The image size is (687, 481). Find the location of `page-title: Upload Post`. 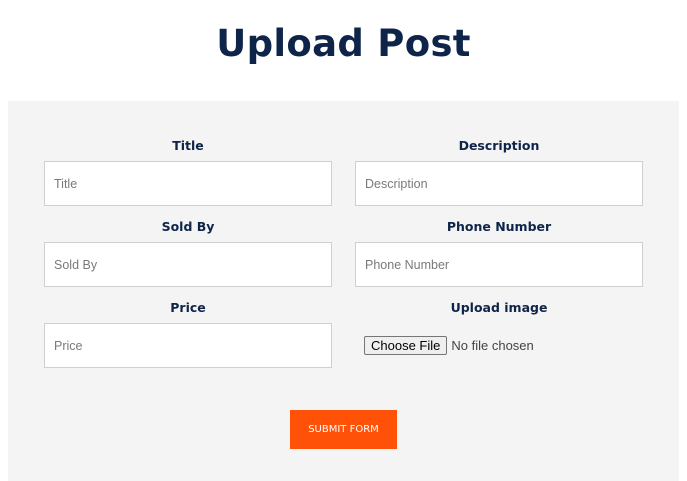

page-title: Upload Post is located at coordinates (343, 43).